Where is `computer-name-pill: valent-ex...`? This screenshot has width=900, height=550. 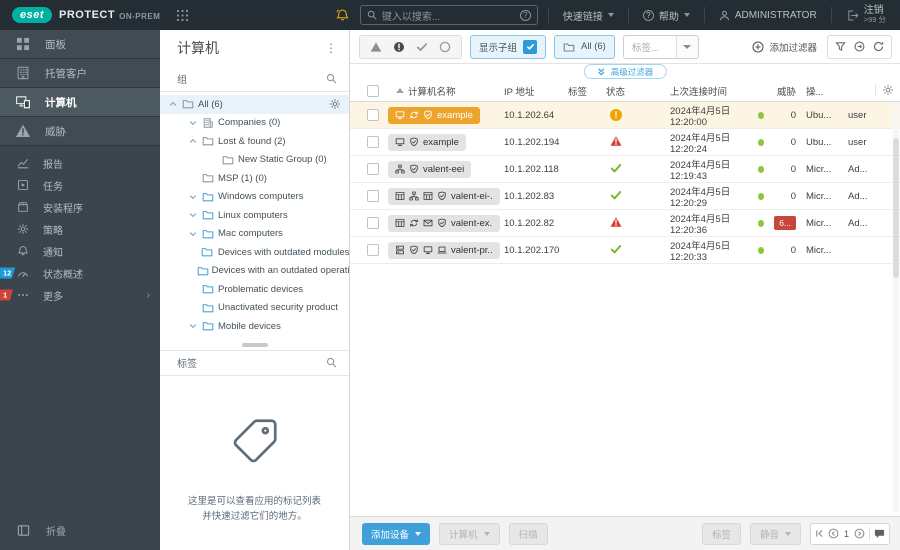
computer-name-pill: valent-ex... is located at coordinates (444, 223).